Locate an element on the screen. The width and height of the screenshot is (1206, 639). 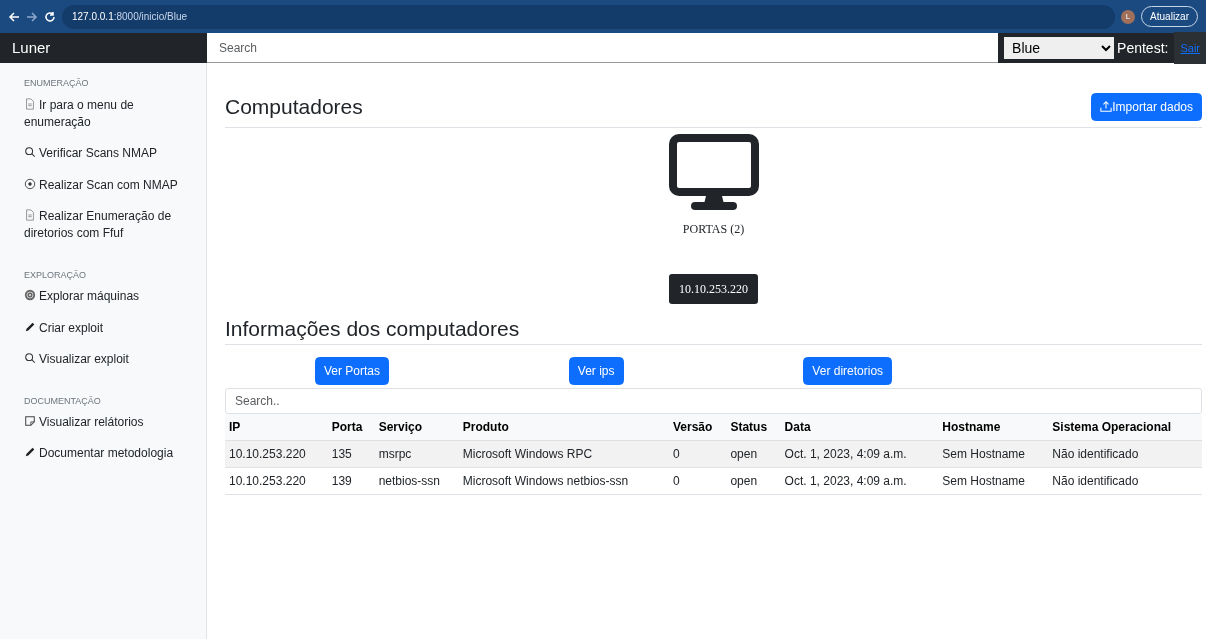
section-title: Computadores is located at coordinates (294, 107).